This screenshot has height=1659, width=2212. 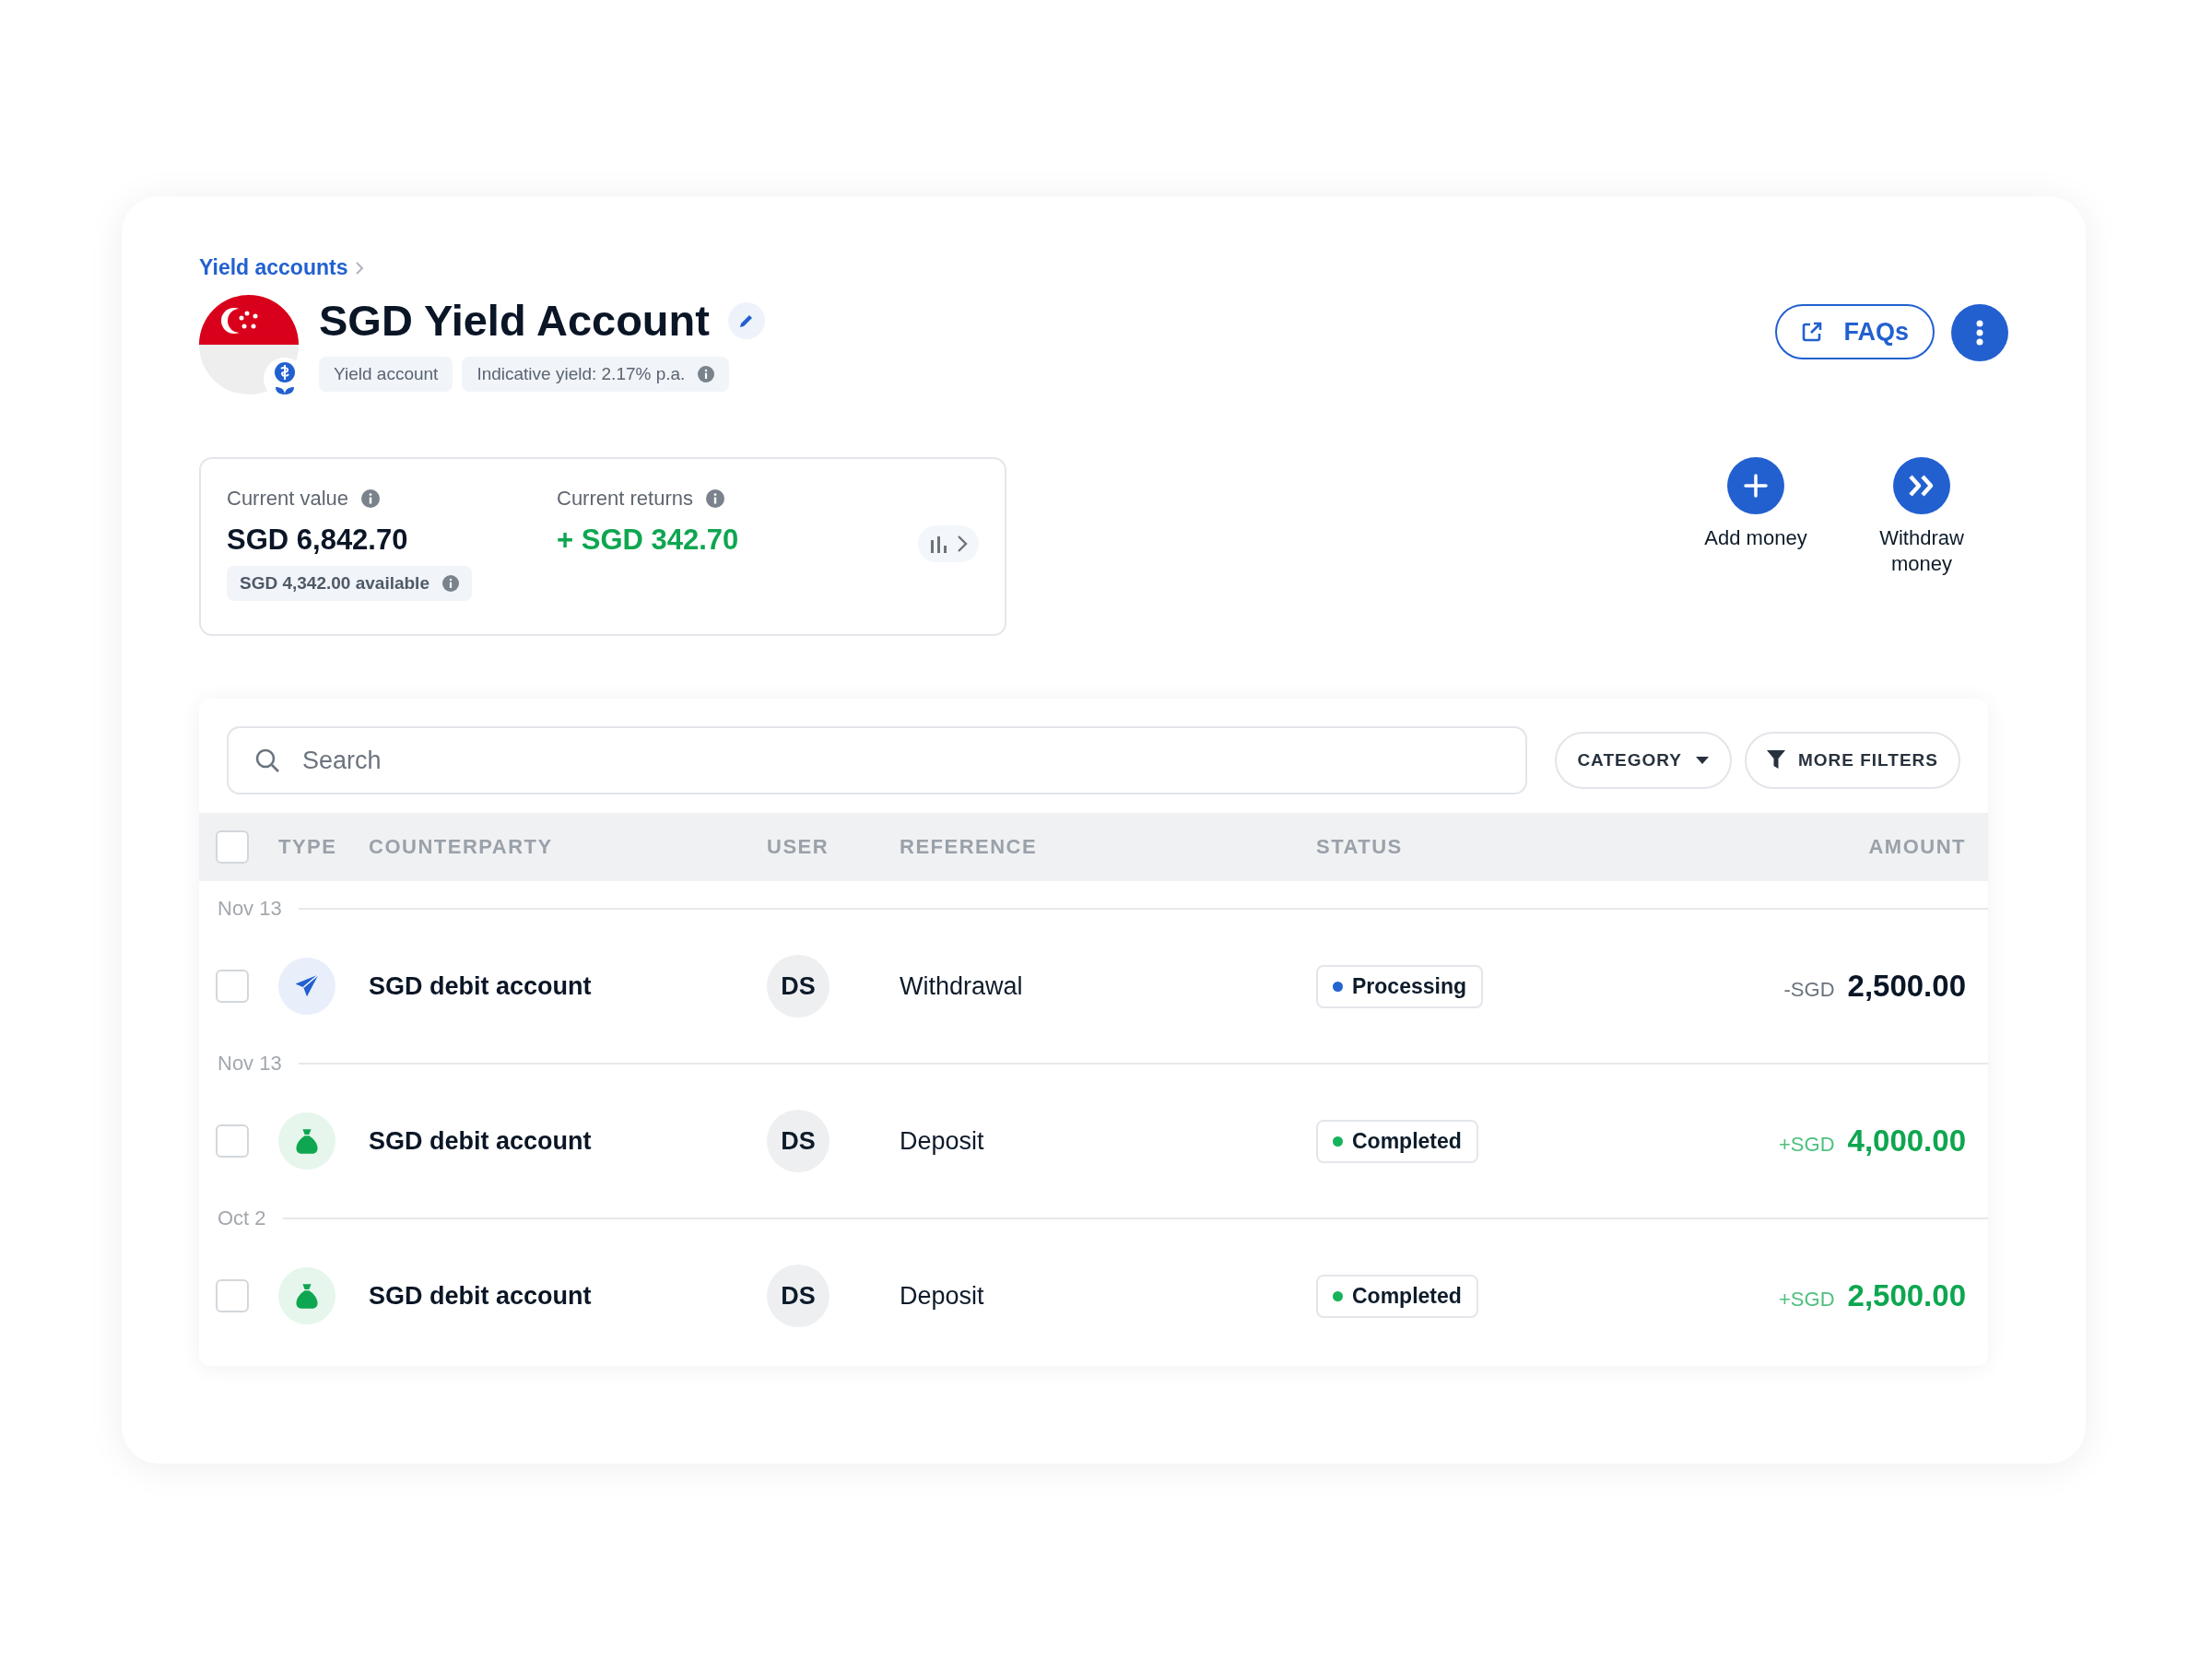 I want to click on current-returns-label: Current returns, so click(x=625, y=499).